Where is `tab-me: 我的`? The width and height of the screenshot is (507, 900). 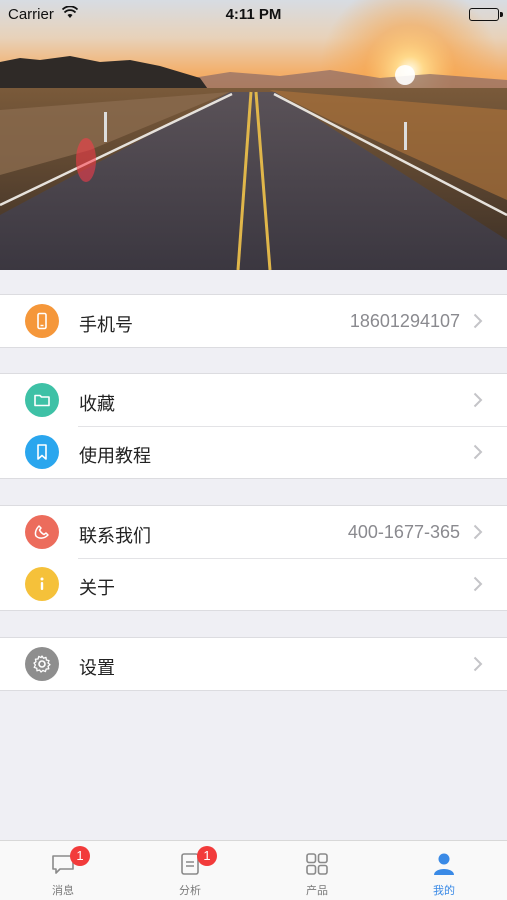
tab-me: 我的 is located at coordinates (444, 870).